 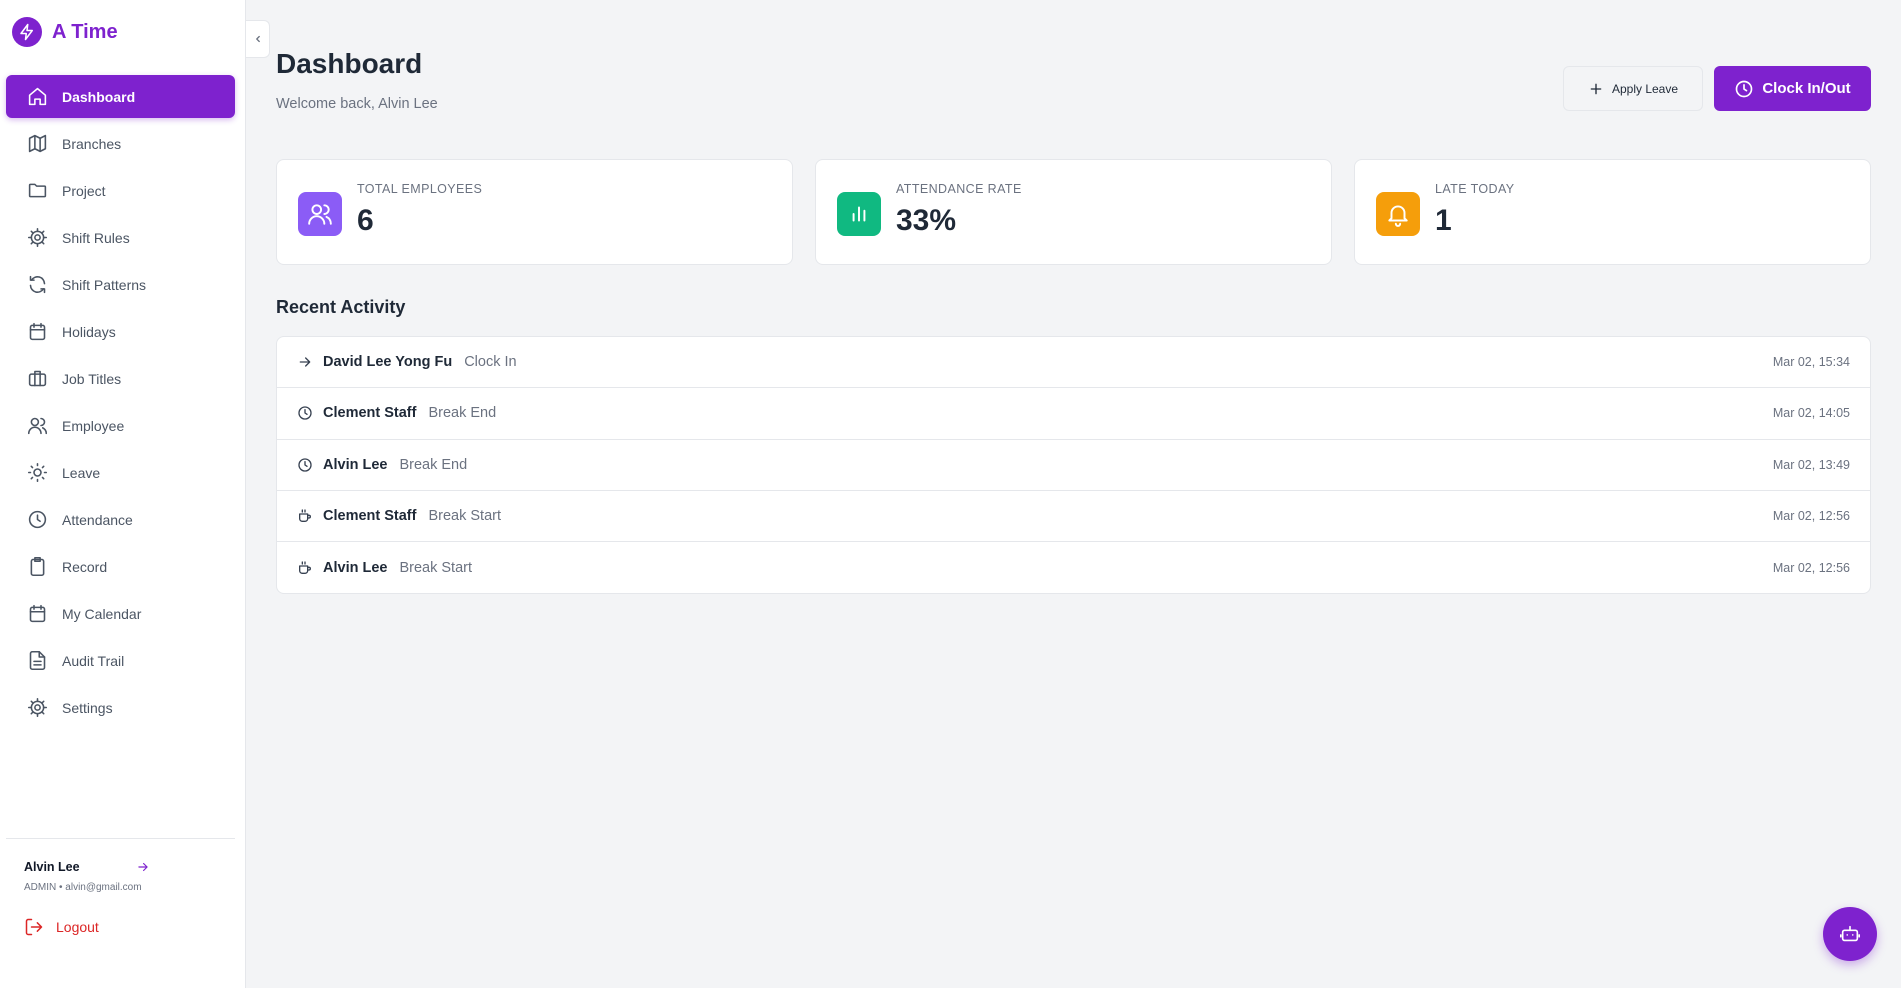 What do you see at coordinates (104, 284) in the screenshot?
I see `sidebar-item-label: Shift Patterns` at bounding box center [104, 284].